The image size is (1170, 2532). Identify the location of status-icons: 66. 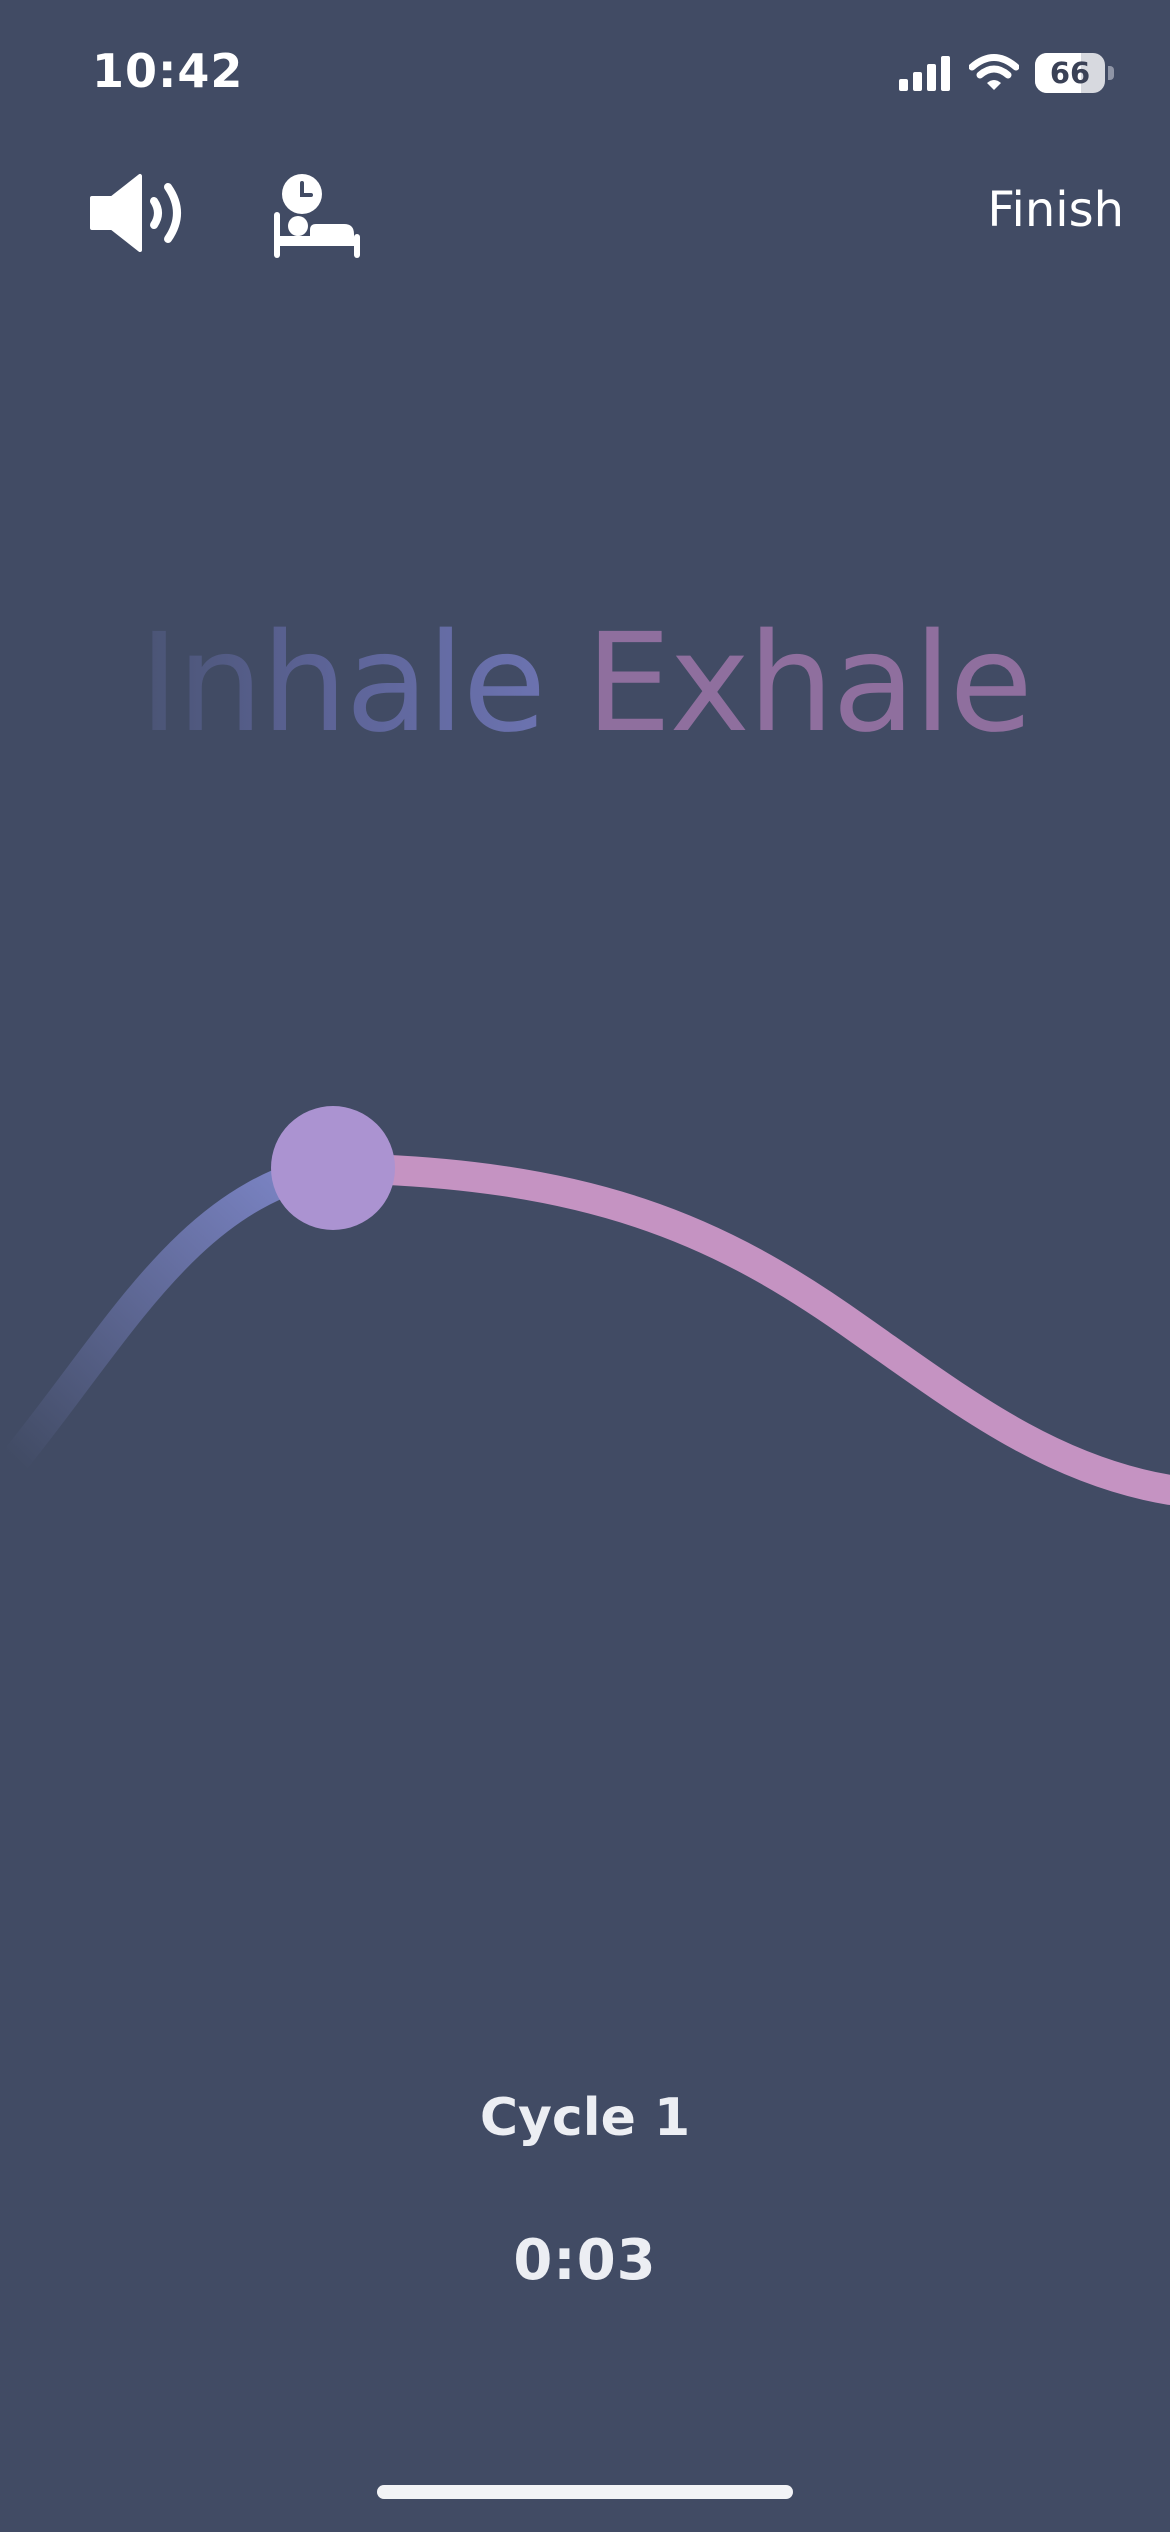
(1006, 73).